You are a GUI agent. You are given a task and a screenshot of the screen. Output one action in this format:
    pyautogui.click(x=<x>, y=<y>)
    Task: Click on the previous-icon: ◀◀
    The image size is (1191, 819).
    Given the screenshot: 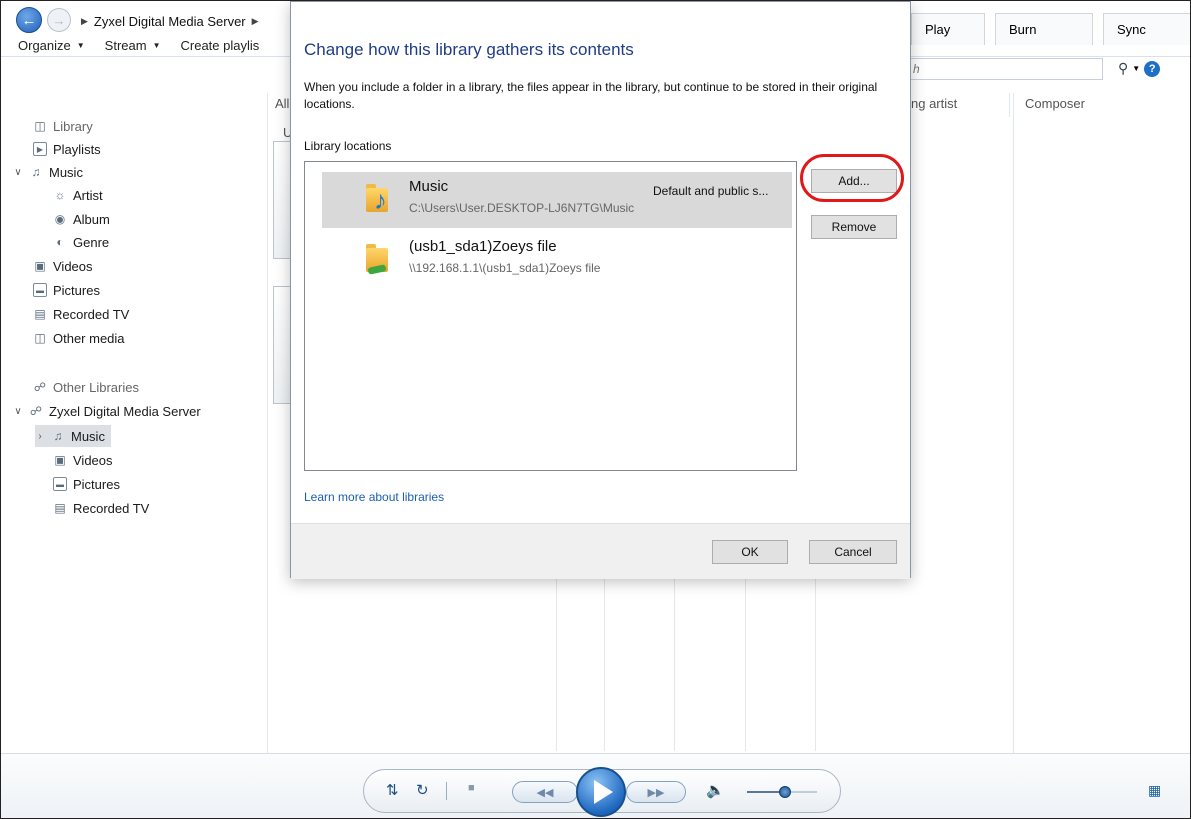 What is the action you would take?
    pyautogui.click(x=545, y=792)
    